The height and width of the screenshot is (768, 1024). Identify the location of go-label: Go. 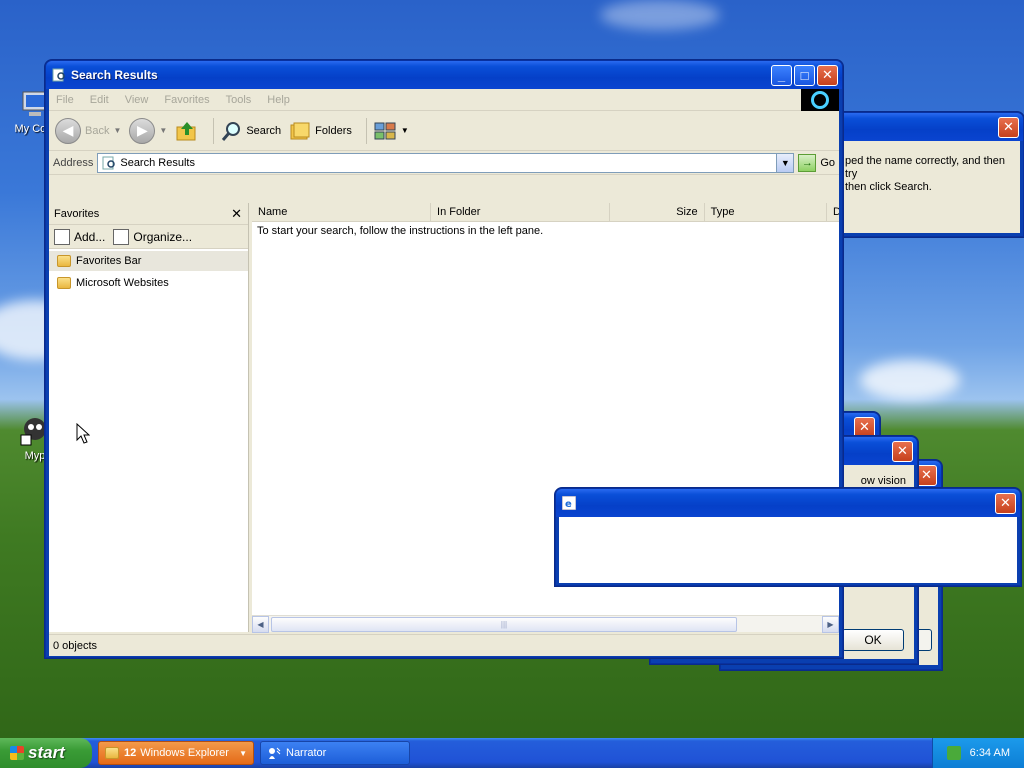
(827, 162).